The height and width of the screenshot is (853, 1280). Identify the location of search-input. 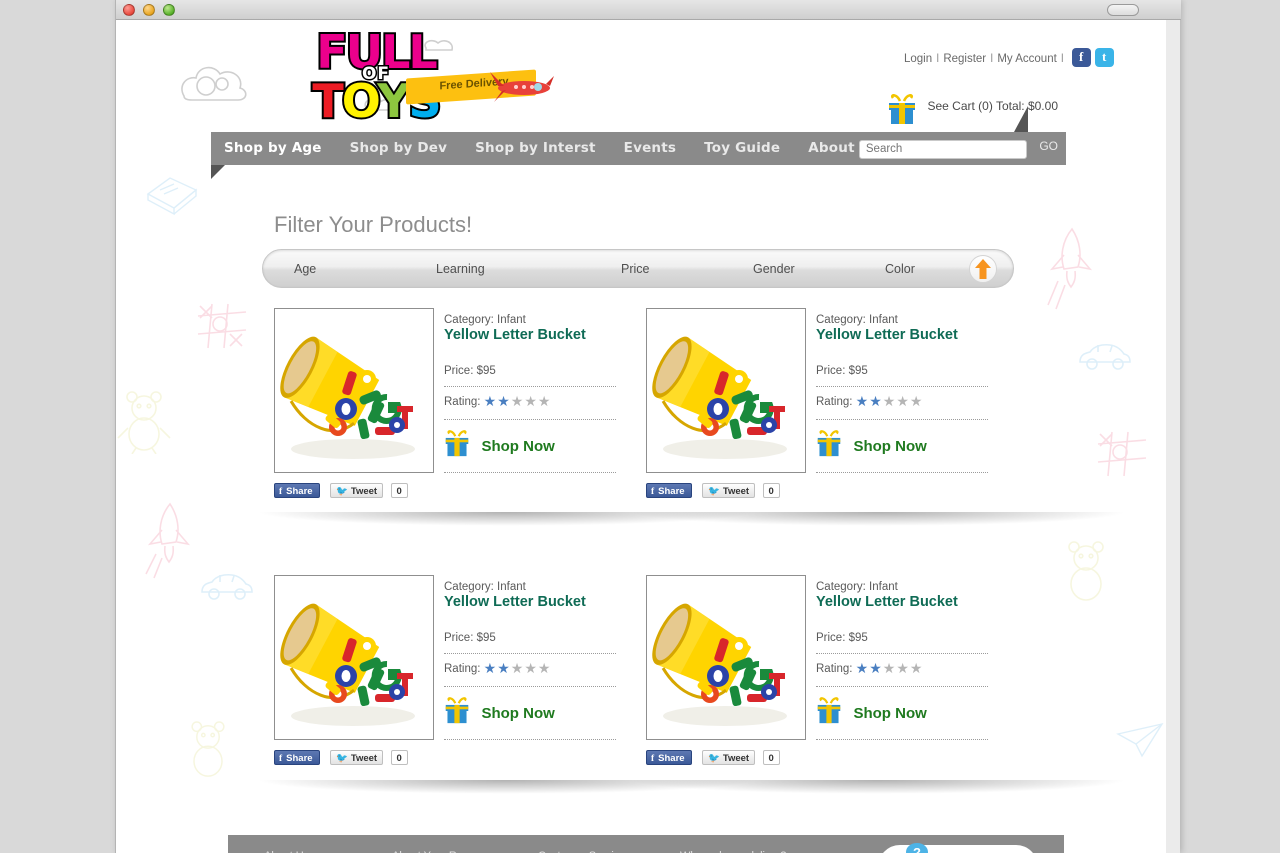
(942, 149).